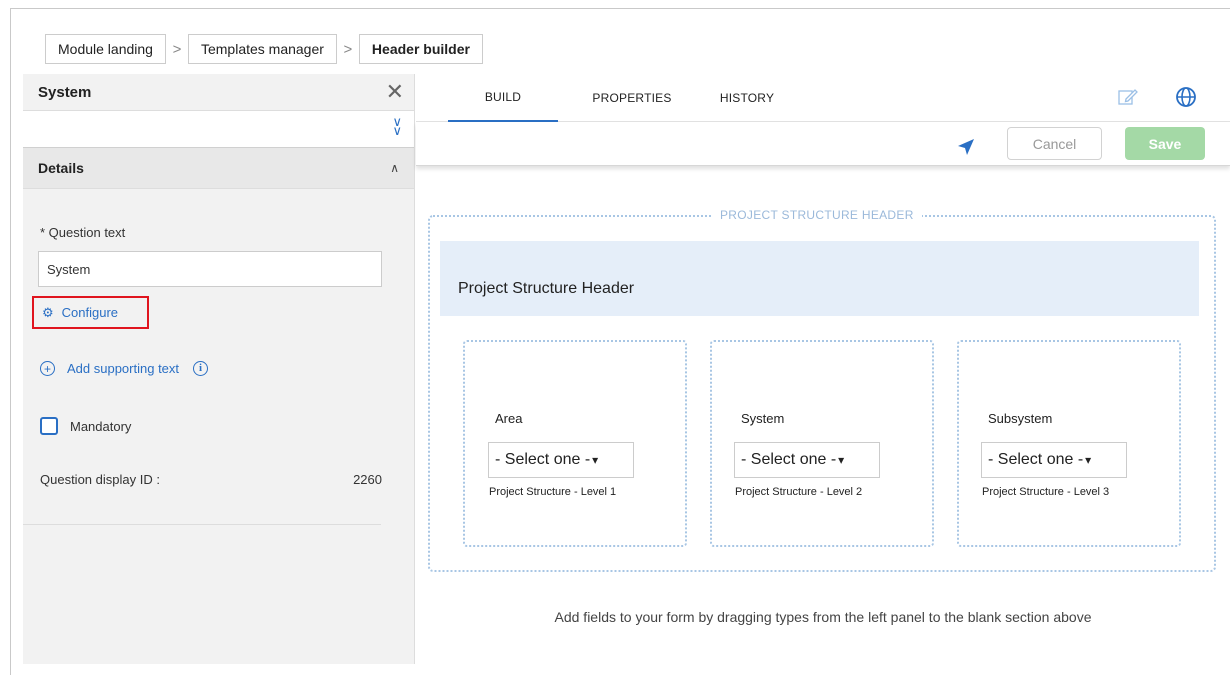 The width and height of the screenshot is (1230, 675). I want to click on divider, so click(202, 524).